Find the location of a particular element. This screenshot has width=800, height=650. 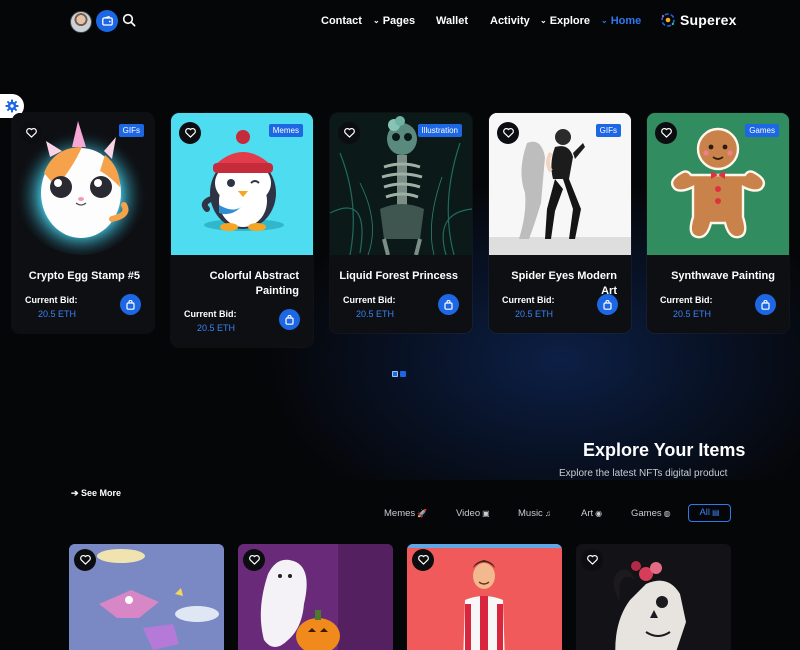

grid-icon: ▤ is located at coordinates (716, 512).